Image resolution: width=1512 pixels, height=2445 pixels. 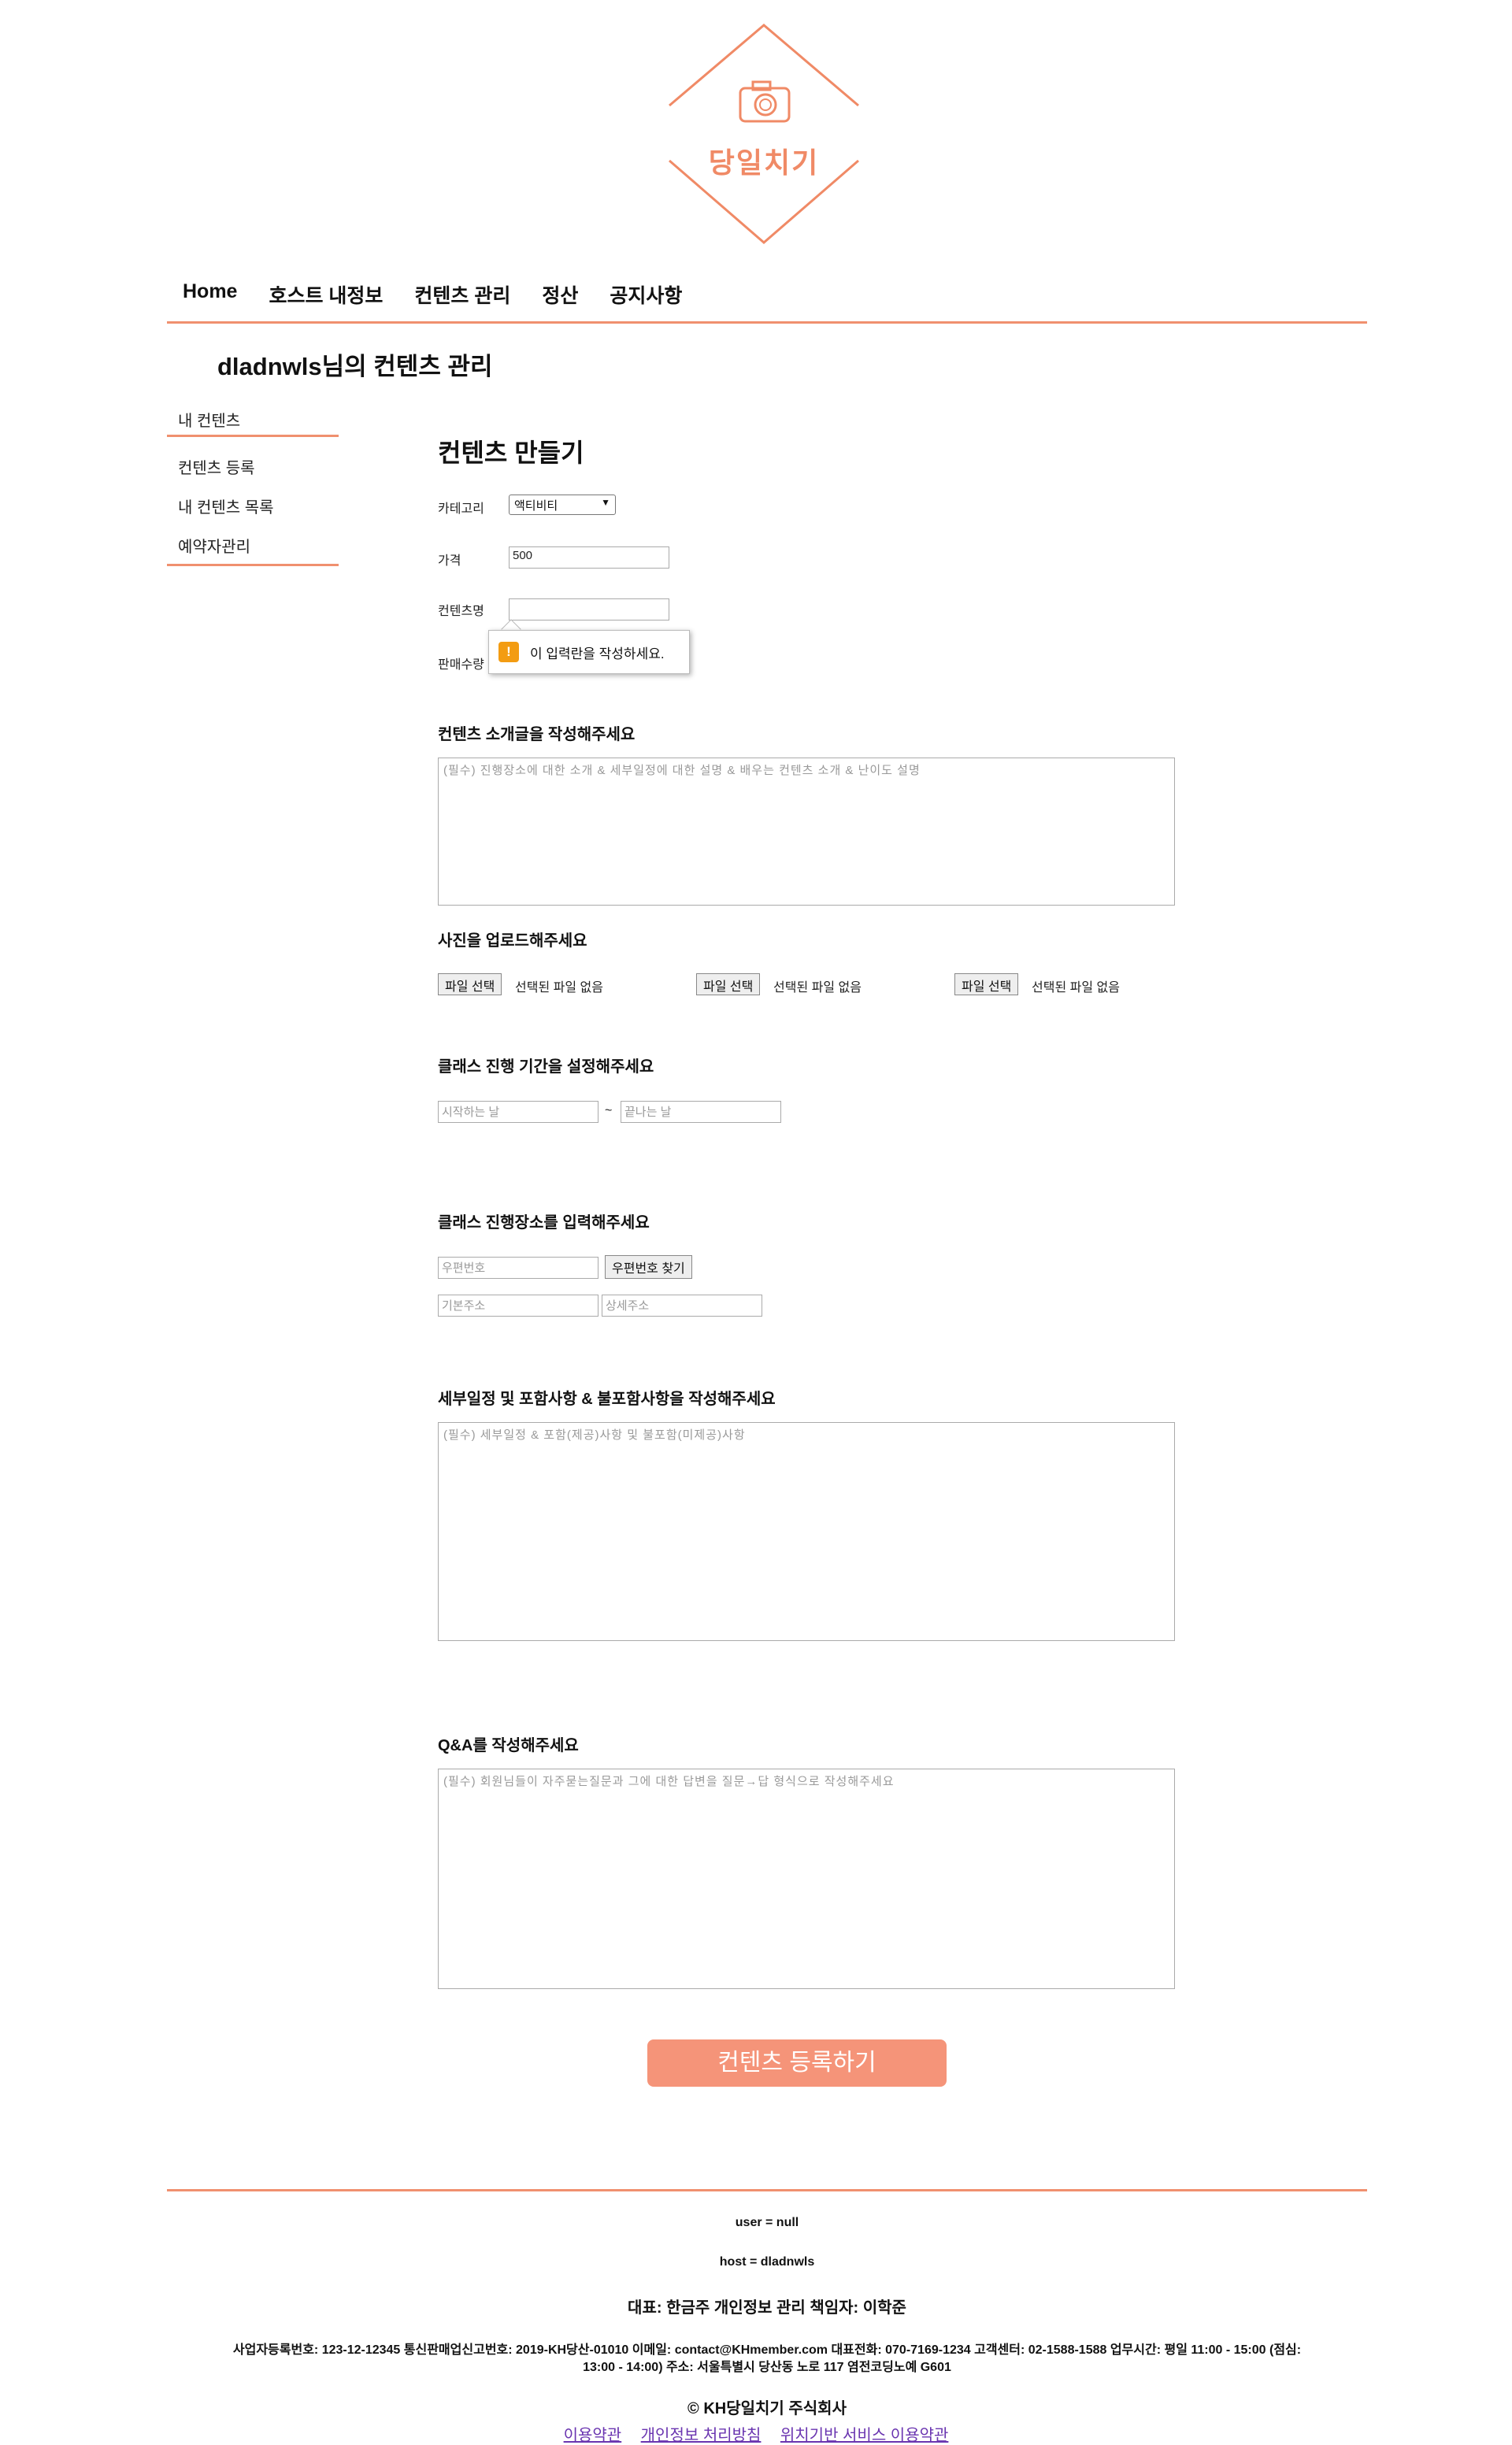 What do you see at coordinates (986, 984) in the screenshot?
I see `file-select-button-3: 파일 선택` at bounding box center [986, 984].